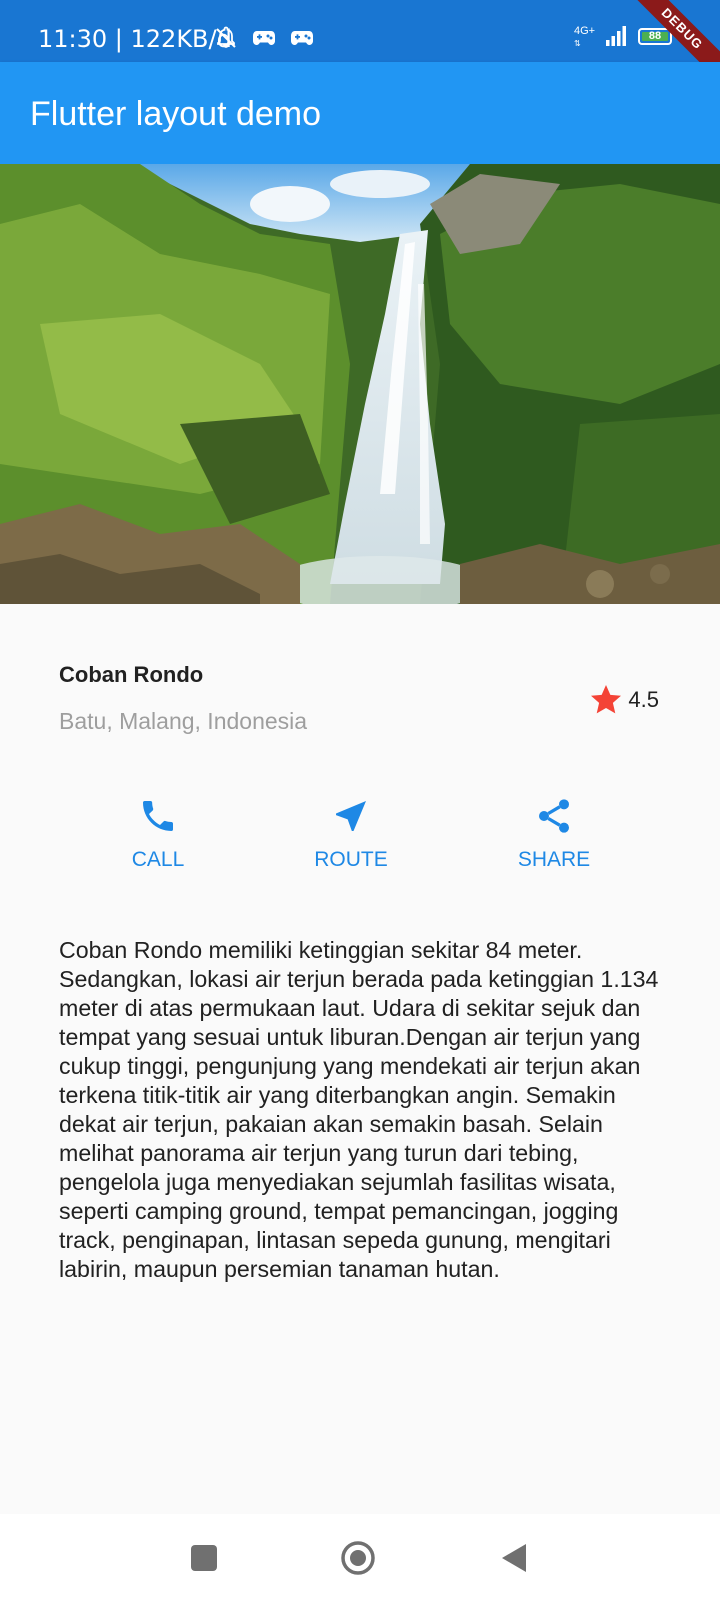  What do you see at coordinates (606, 699) in the screenshot?
I see `star-icon` at bounding box center [606, 699].